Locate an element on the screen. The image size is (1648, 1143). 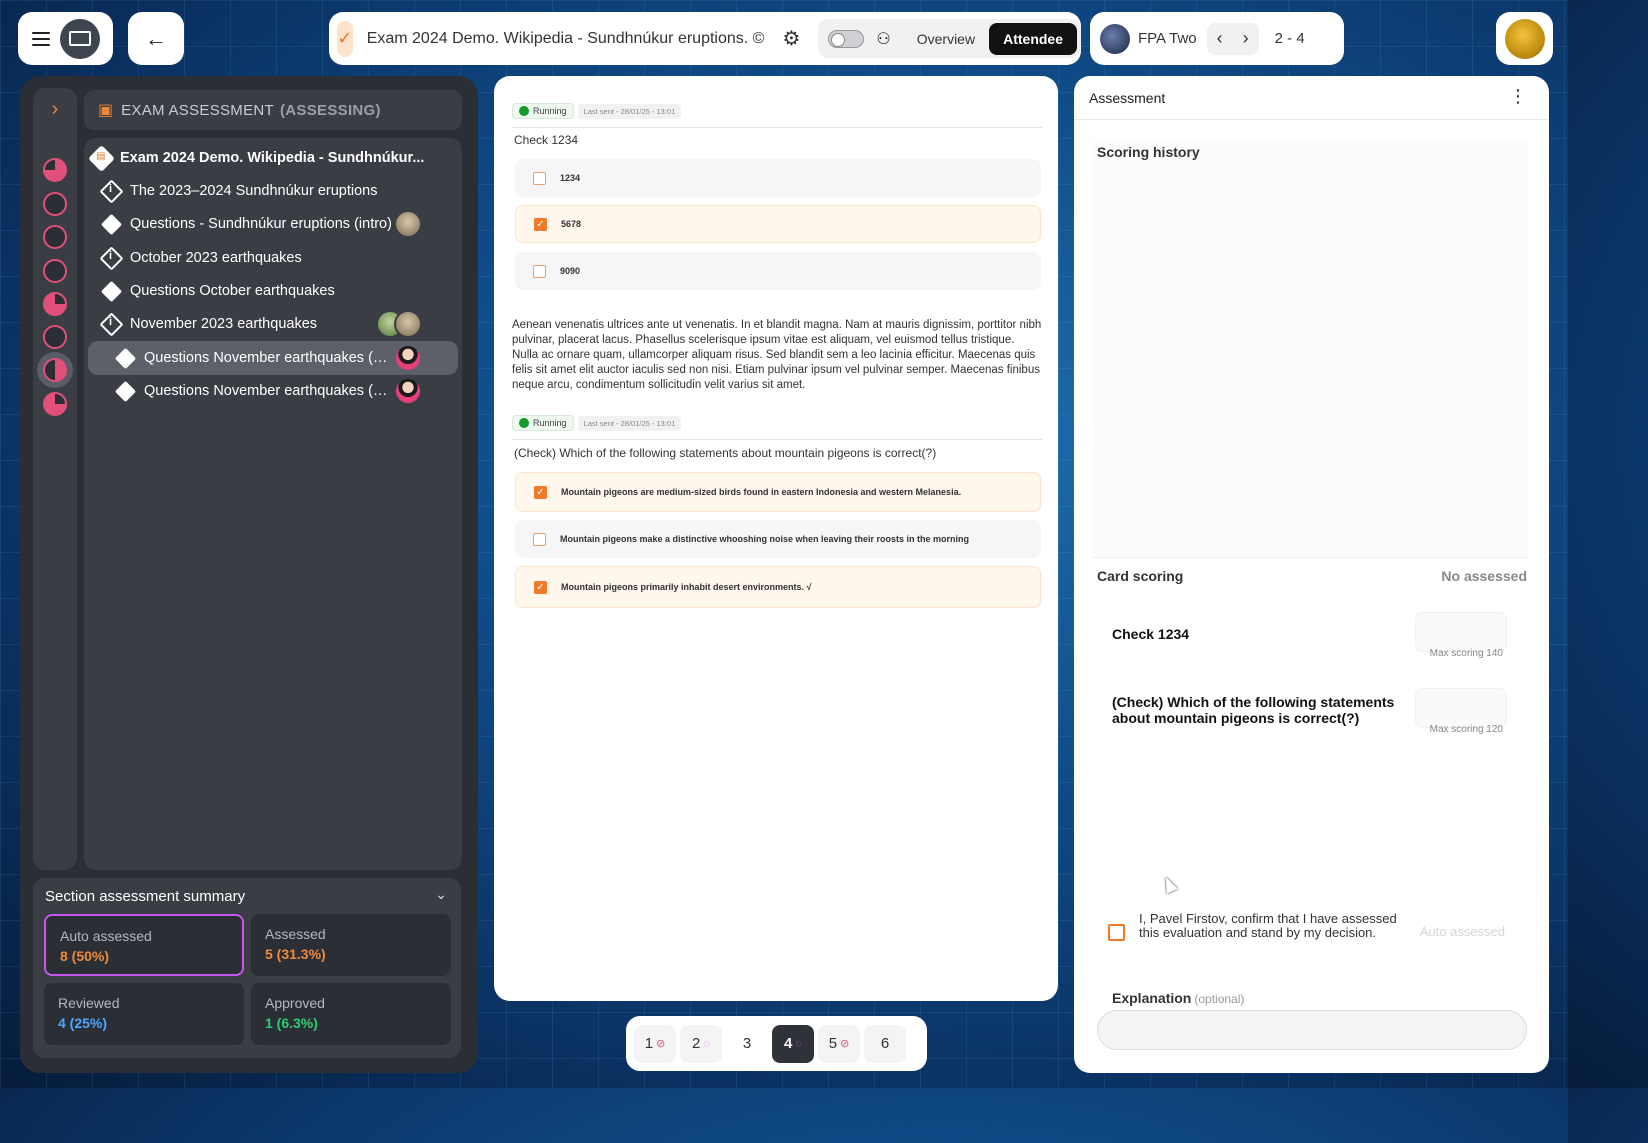
gear-icon: ⚙ is located at coordinates (791, 38).